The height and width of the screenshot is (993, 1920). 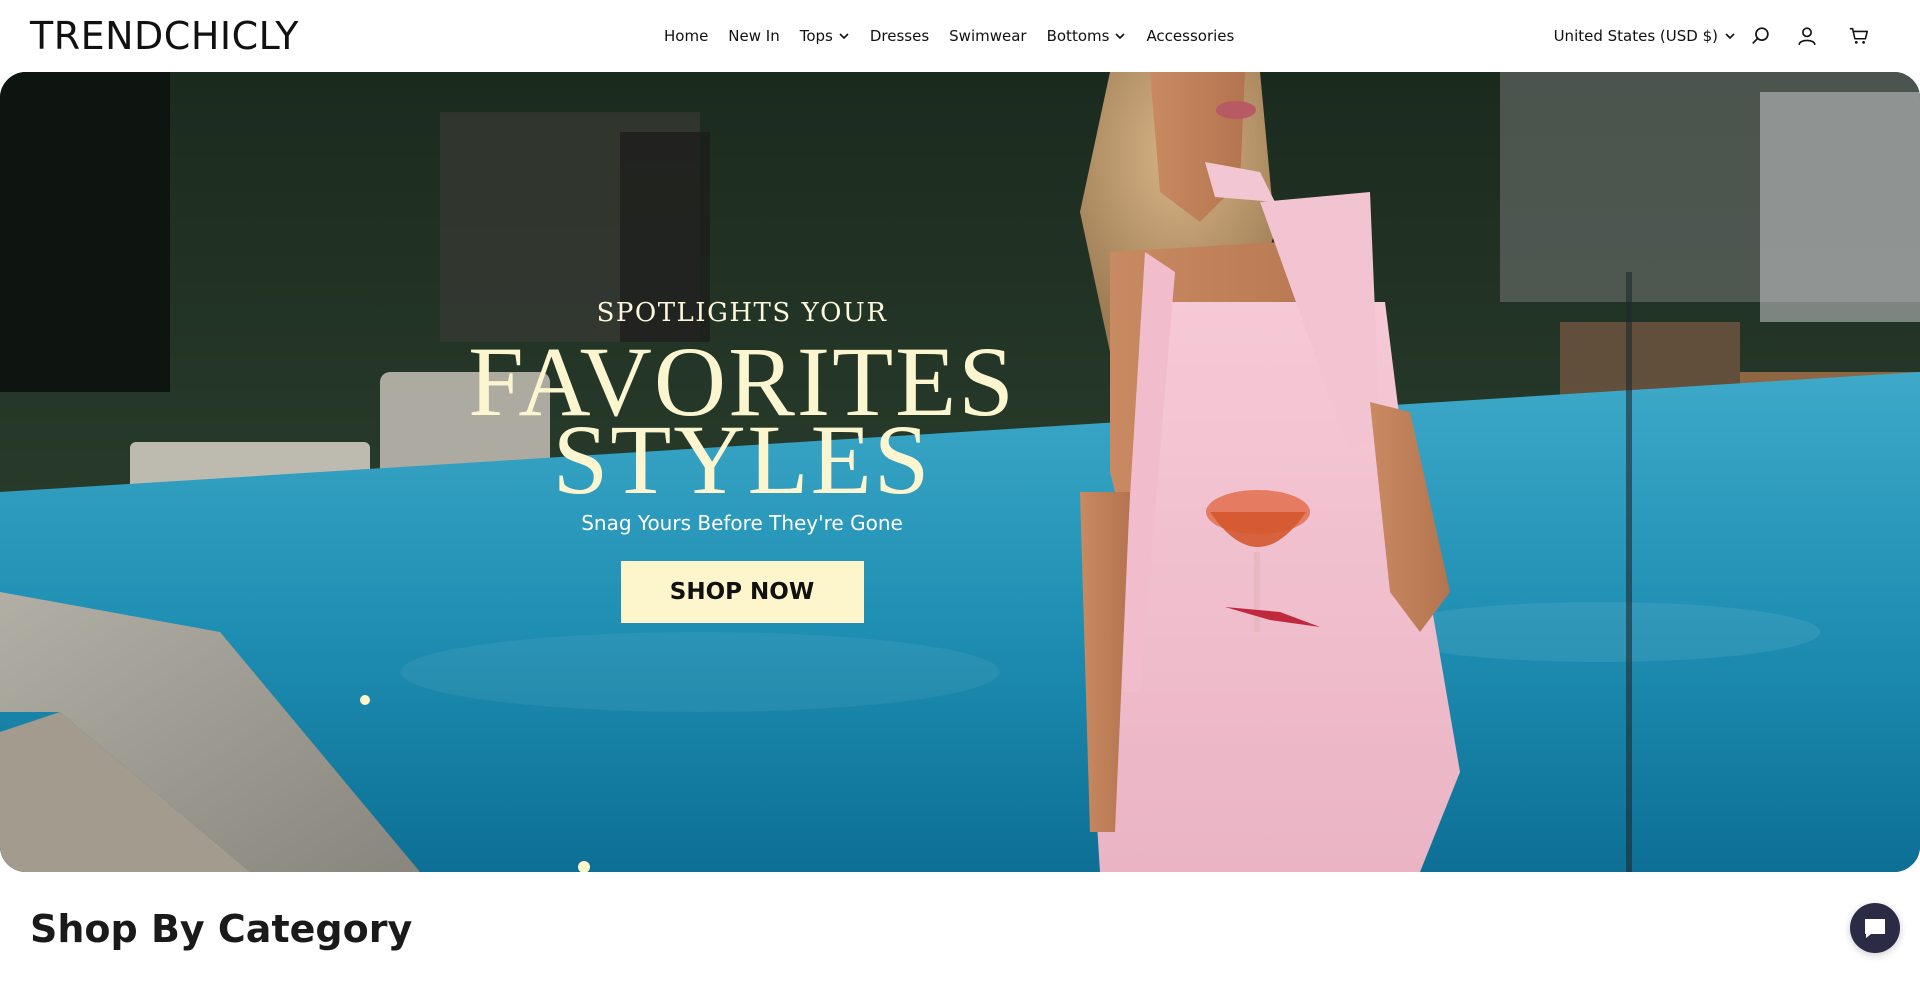 I want to click on hero-title: FAVORITES STYLES, so click(x=742, y=421).